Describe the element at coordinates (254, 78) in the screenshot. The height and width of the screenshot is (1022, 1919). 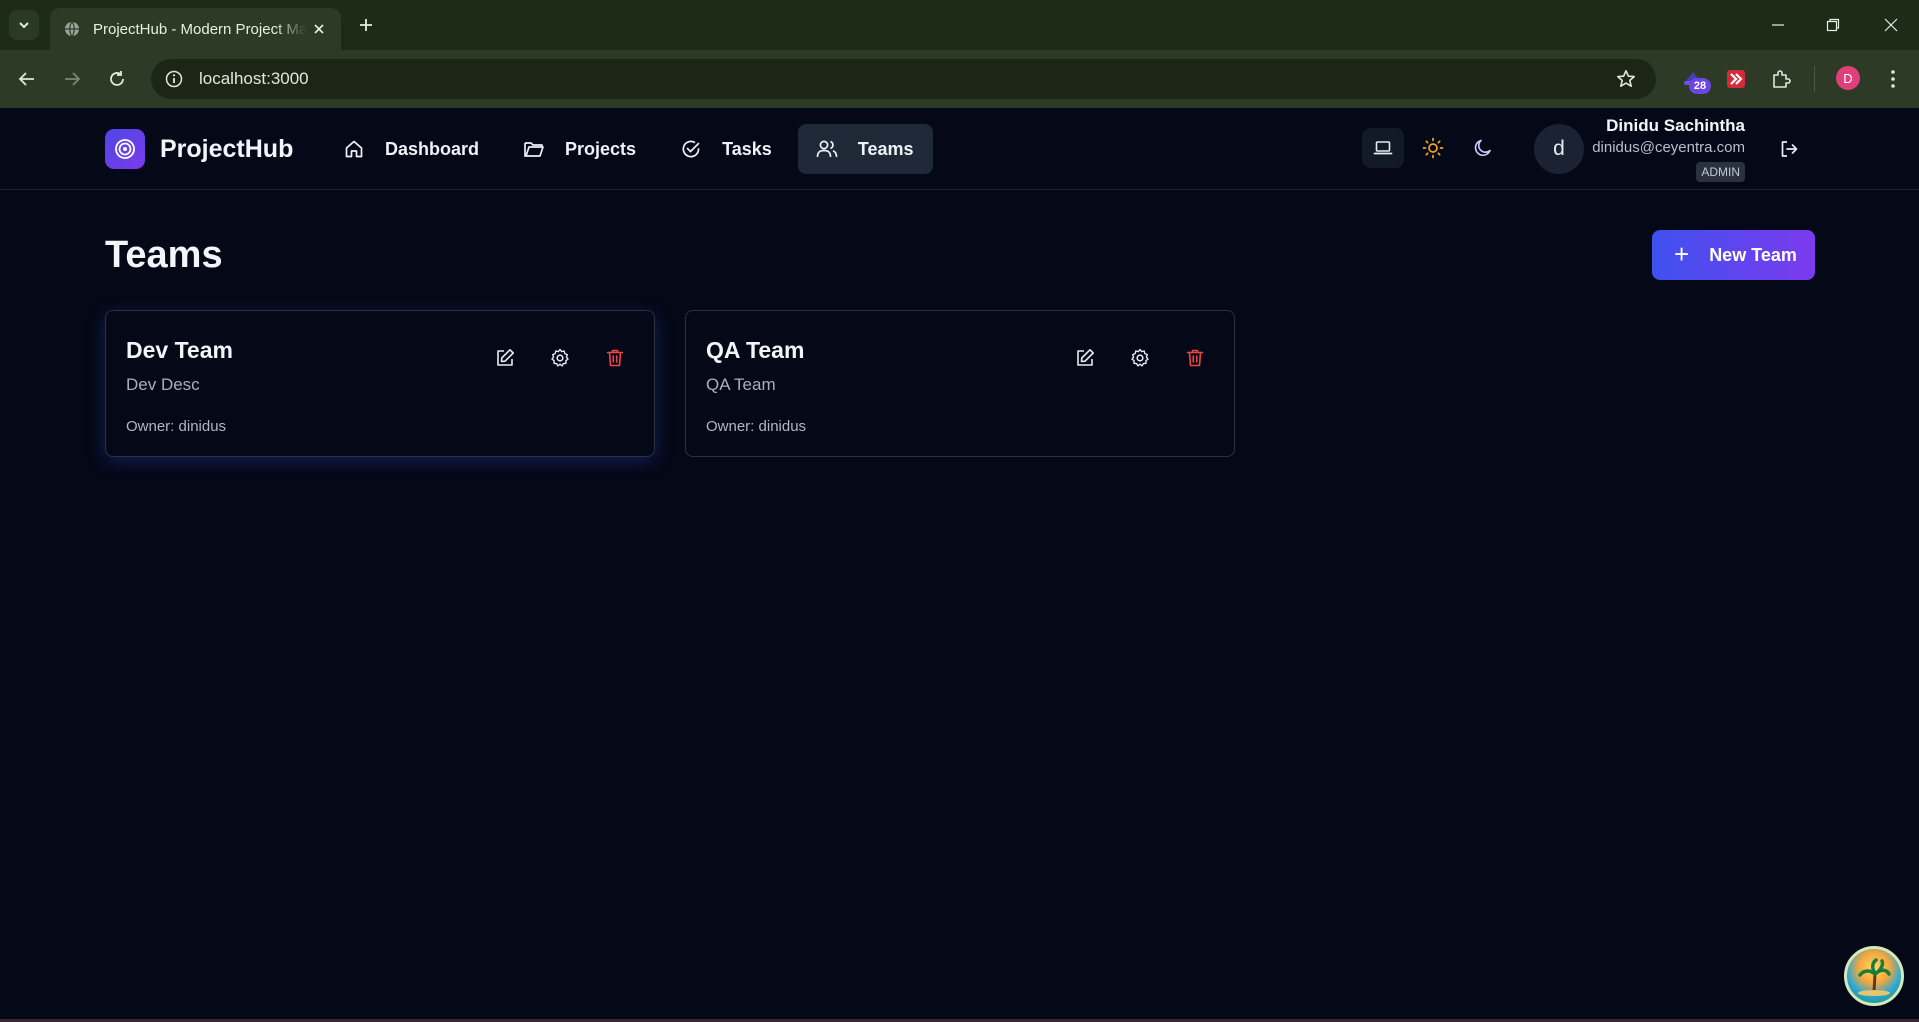
I see `url-text: localhost:3000` at that location.